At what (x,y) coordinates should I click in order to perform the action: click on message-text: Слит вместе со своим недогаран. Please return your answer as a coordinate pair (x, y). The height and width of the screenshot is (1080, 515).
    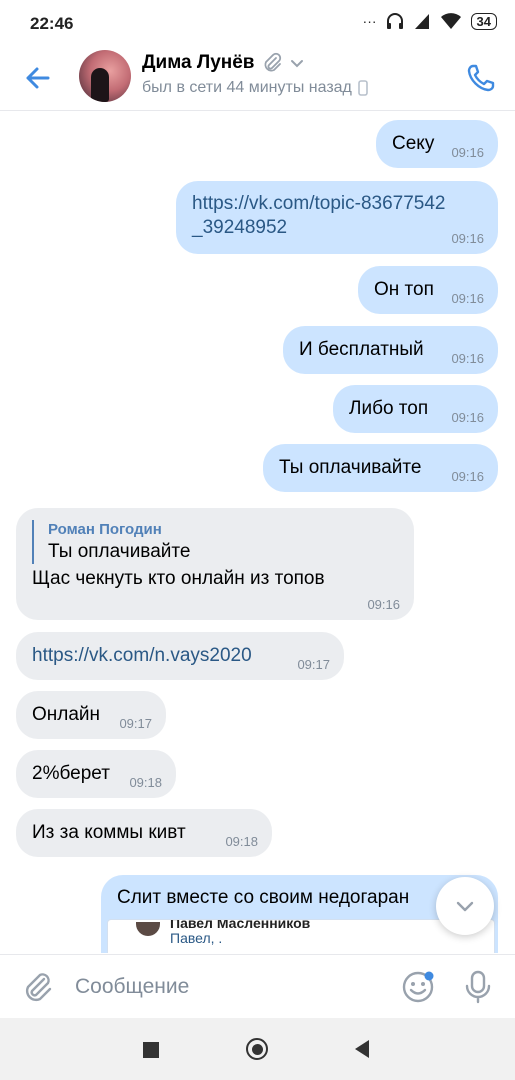
    Looking at the image, I should click on (263, 897).